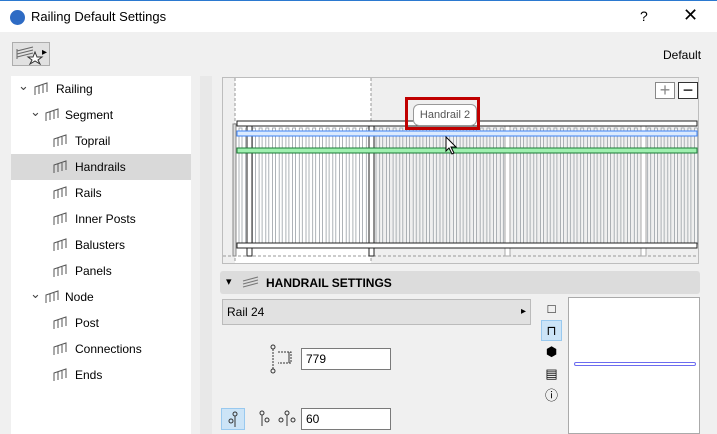  What do you see at coordinates (74, 89) in the screenshot?
I see `tree-item-label: Railing` at bounding box center [74, 89].